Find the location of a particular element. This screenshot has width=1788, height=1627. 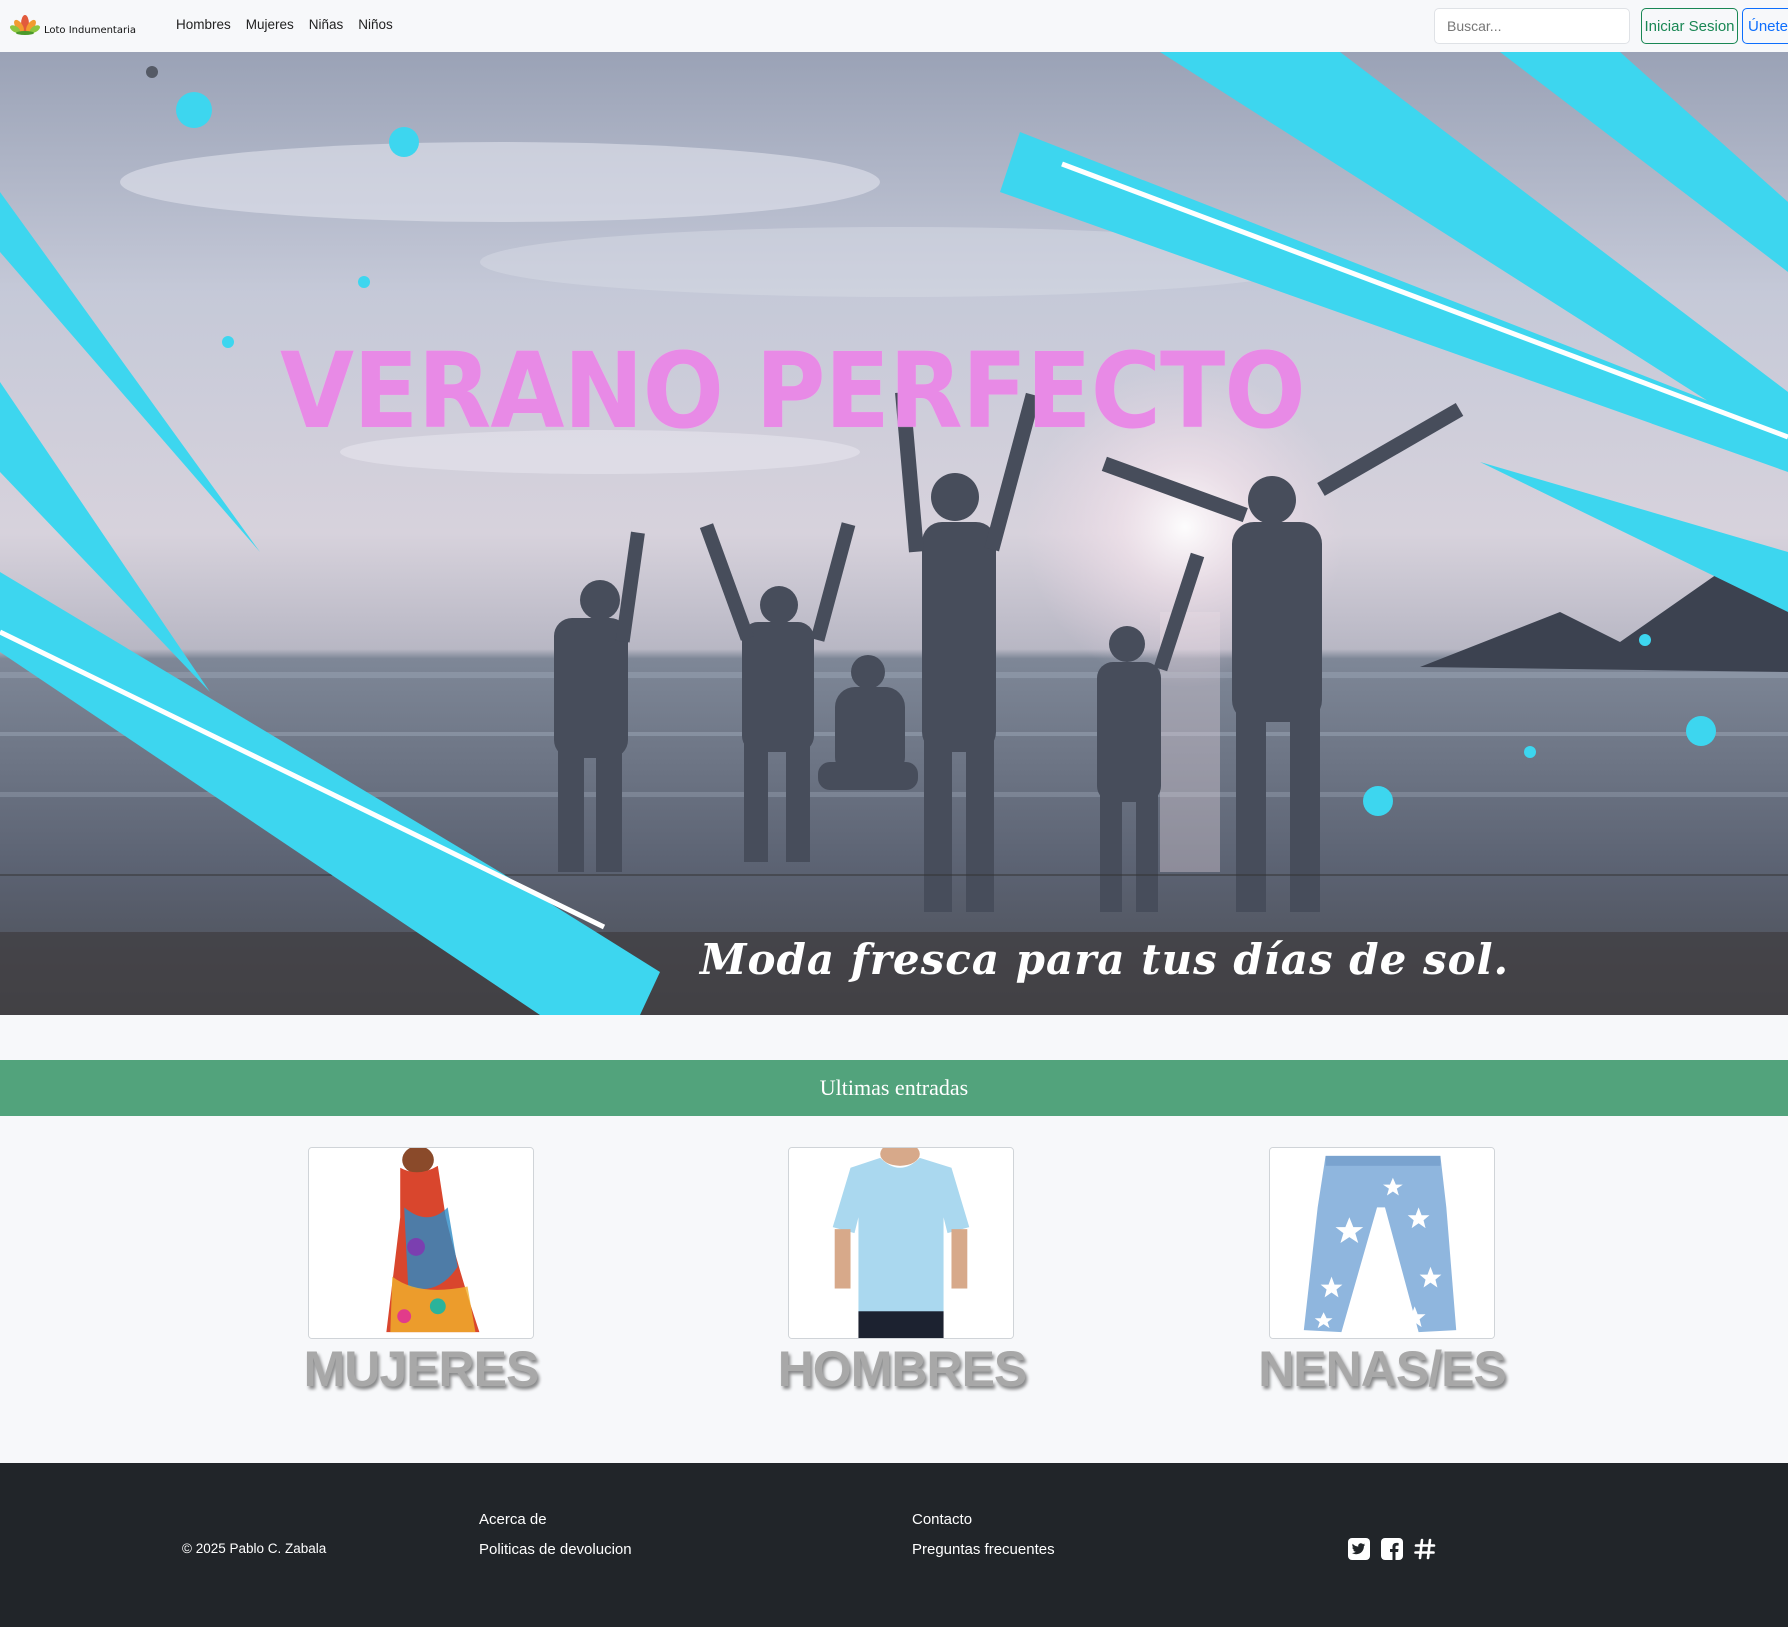

category-card-hombres is located at coordinates (901, 1243).